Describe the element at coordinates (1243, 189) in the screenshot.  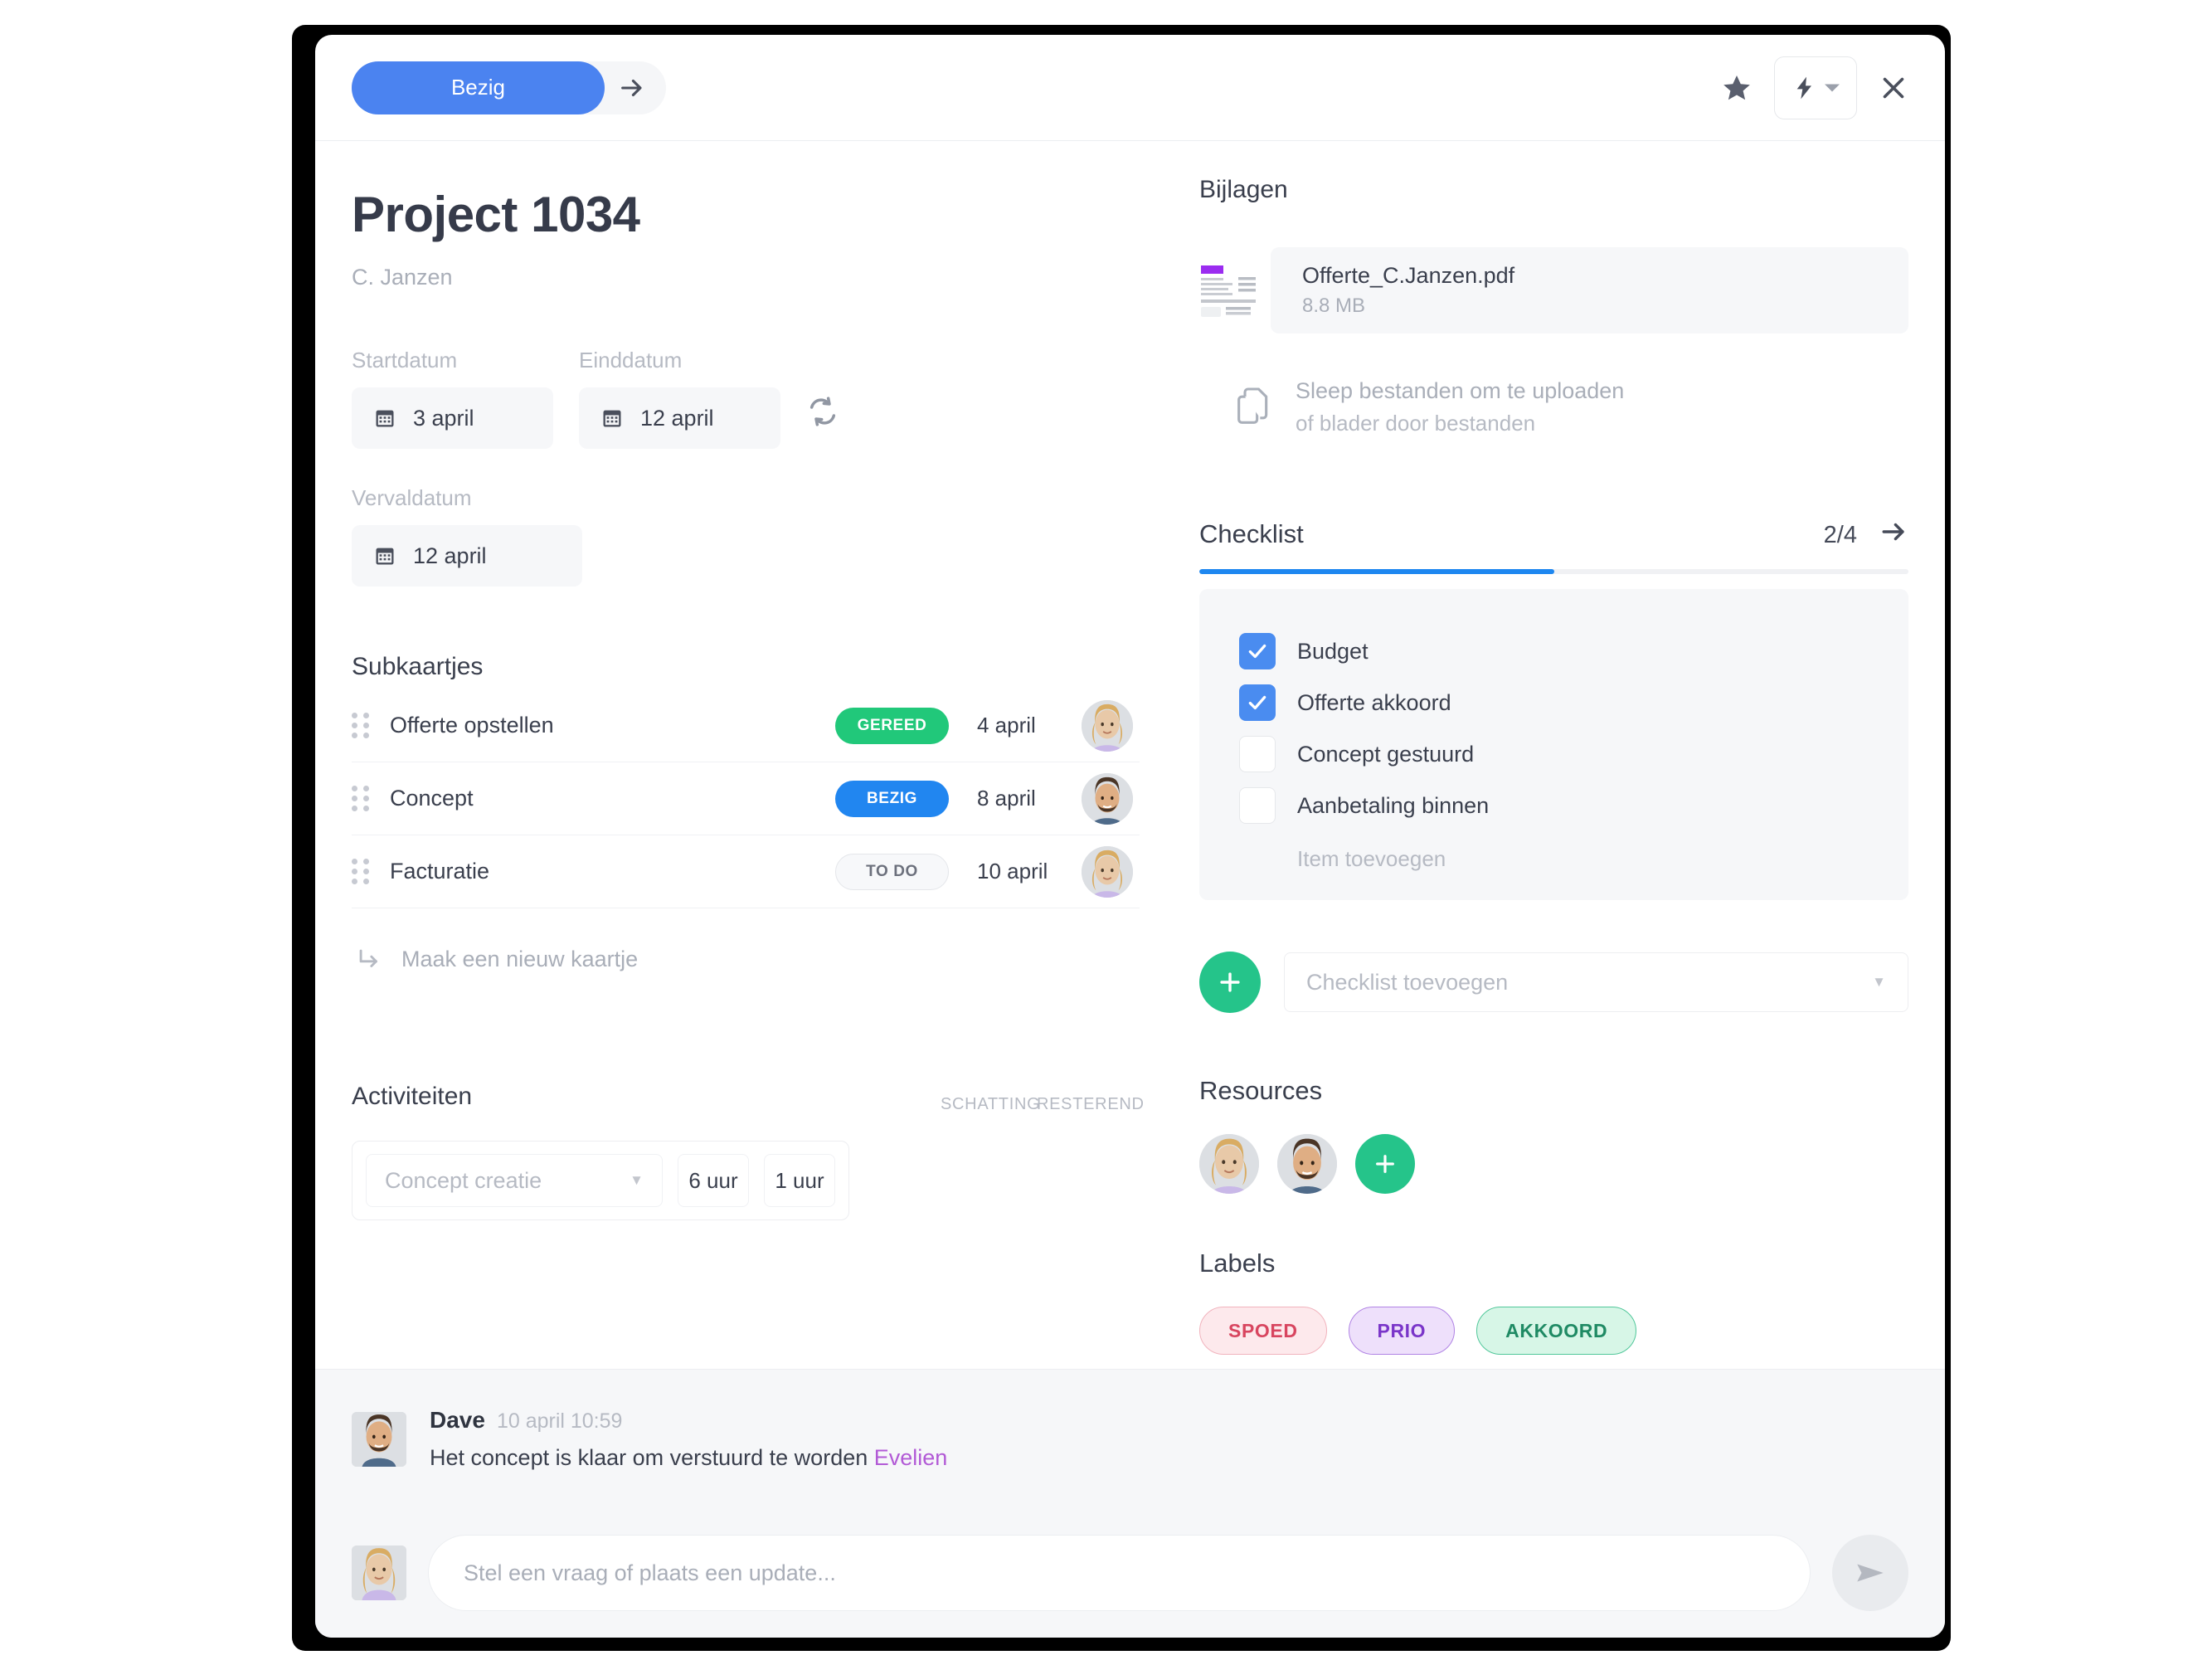
I see `attachments-title: Bijlagen` at that location.